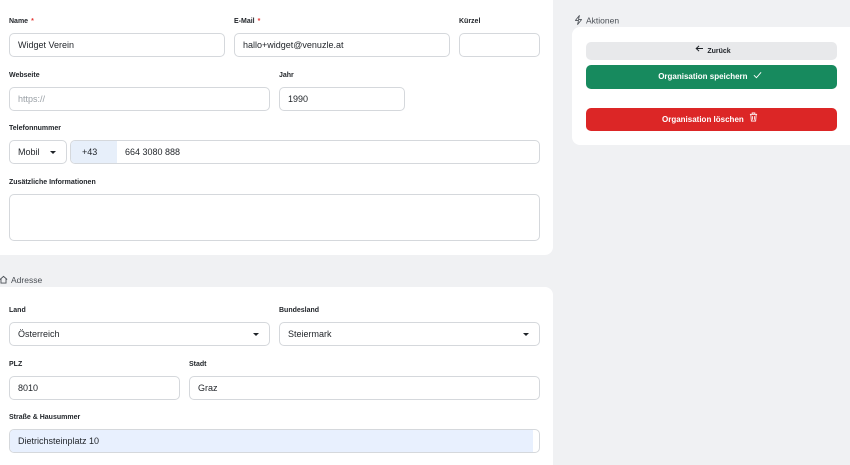 The width and height of the screenshot is (850, 465). What do you see at coordinates (578, 21) in the screenshot?
I see `bolt-icon` at bounding box center [578, 21].